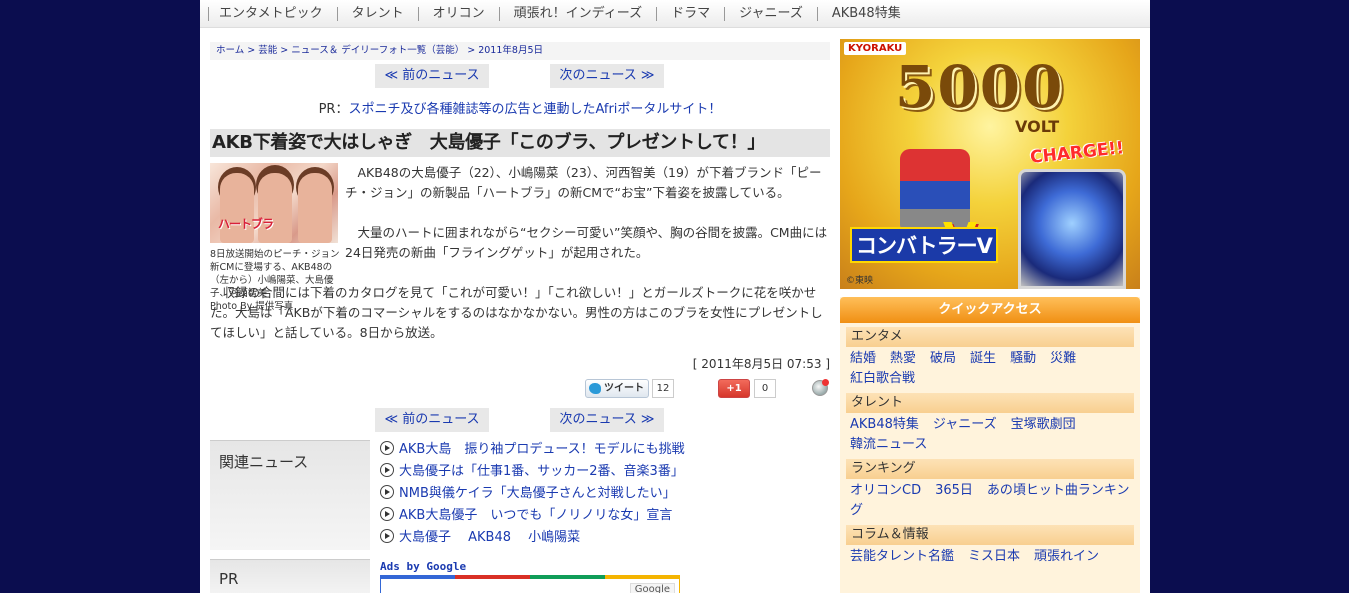 Image resolution: width=1349 pixels, height=593 pixels. Describe the element at coordinates (761, 364) in the screenshot. I see `article-timestamp: [ 2011年8月5日 07:53 ]` at that location.